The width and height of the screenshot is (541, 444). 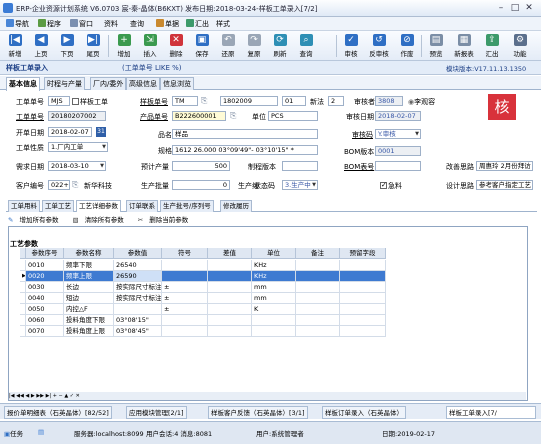 I want to click on order-nature-select: 1.厂内工单, so click(x=78, y=147).